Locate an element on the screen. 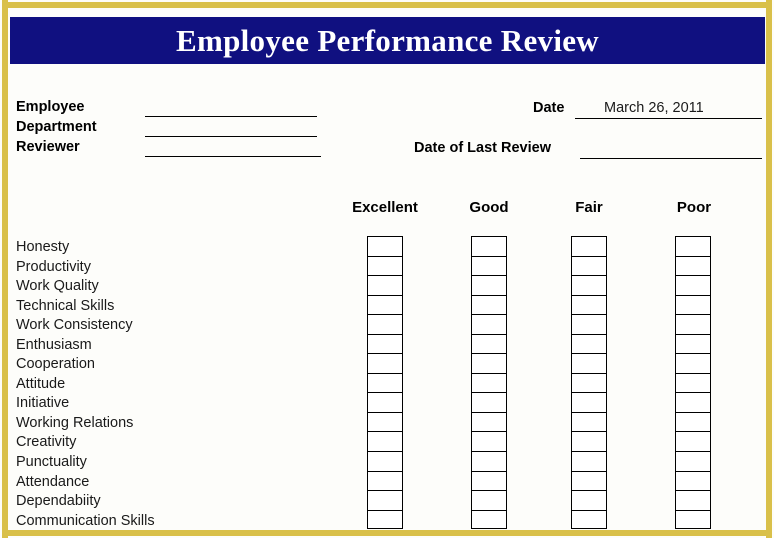 This screenshot has height=538, width=774. date-value: March 26, 2011 is located at coordinates (654, 108).